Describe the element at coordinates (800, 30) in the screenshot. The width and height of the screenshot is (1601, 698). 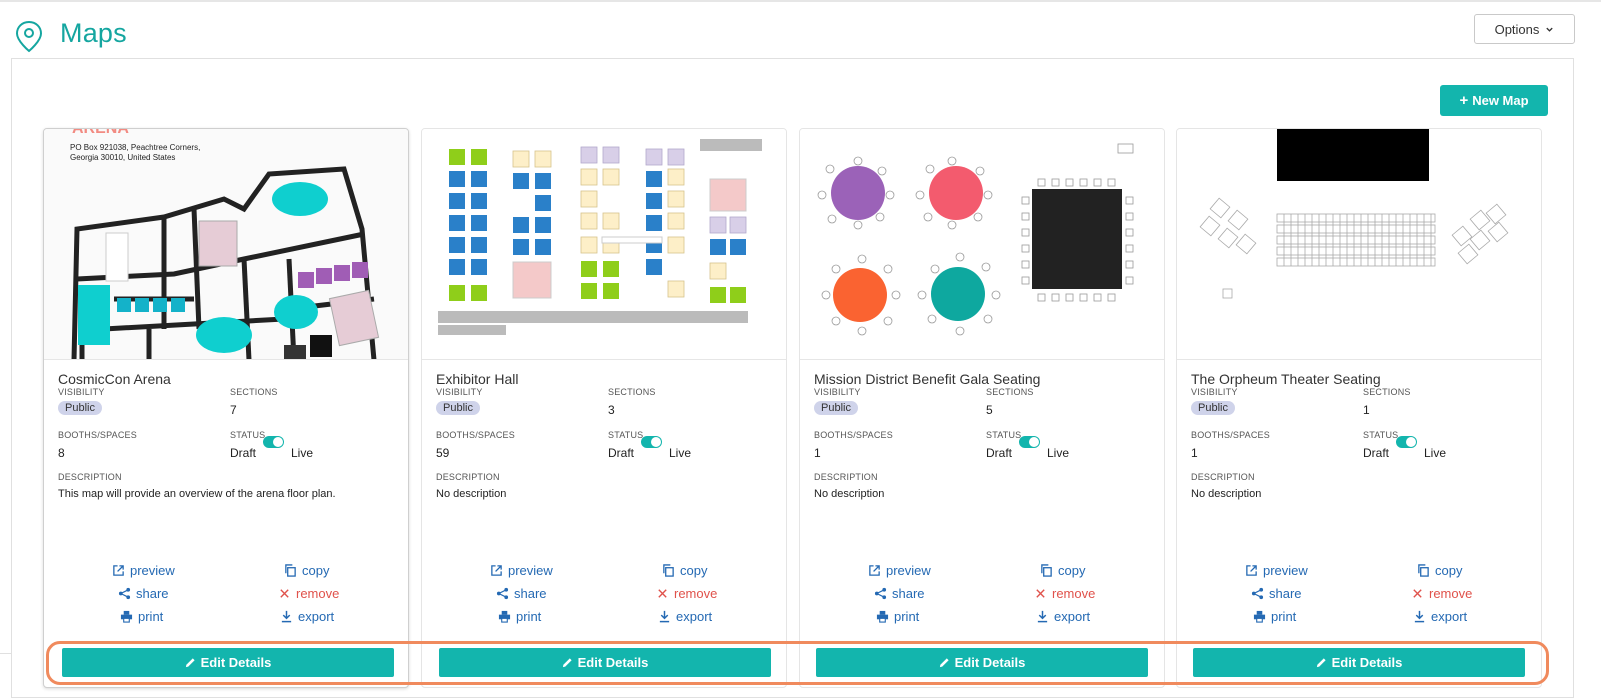
I see `page-header: Maps` at that location.